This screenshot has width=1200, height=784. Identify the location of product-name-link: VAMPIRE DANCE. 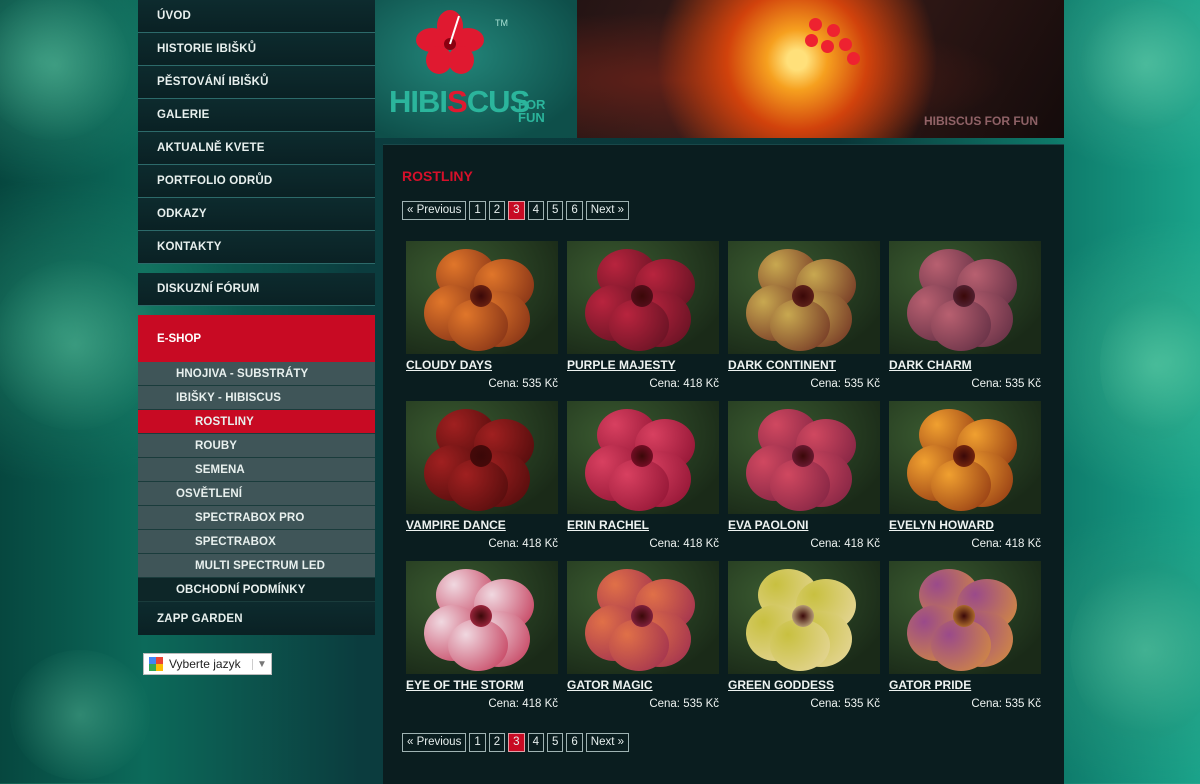
(456, 525).